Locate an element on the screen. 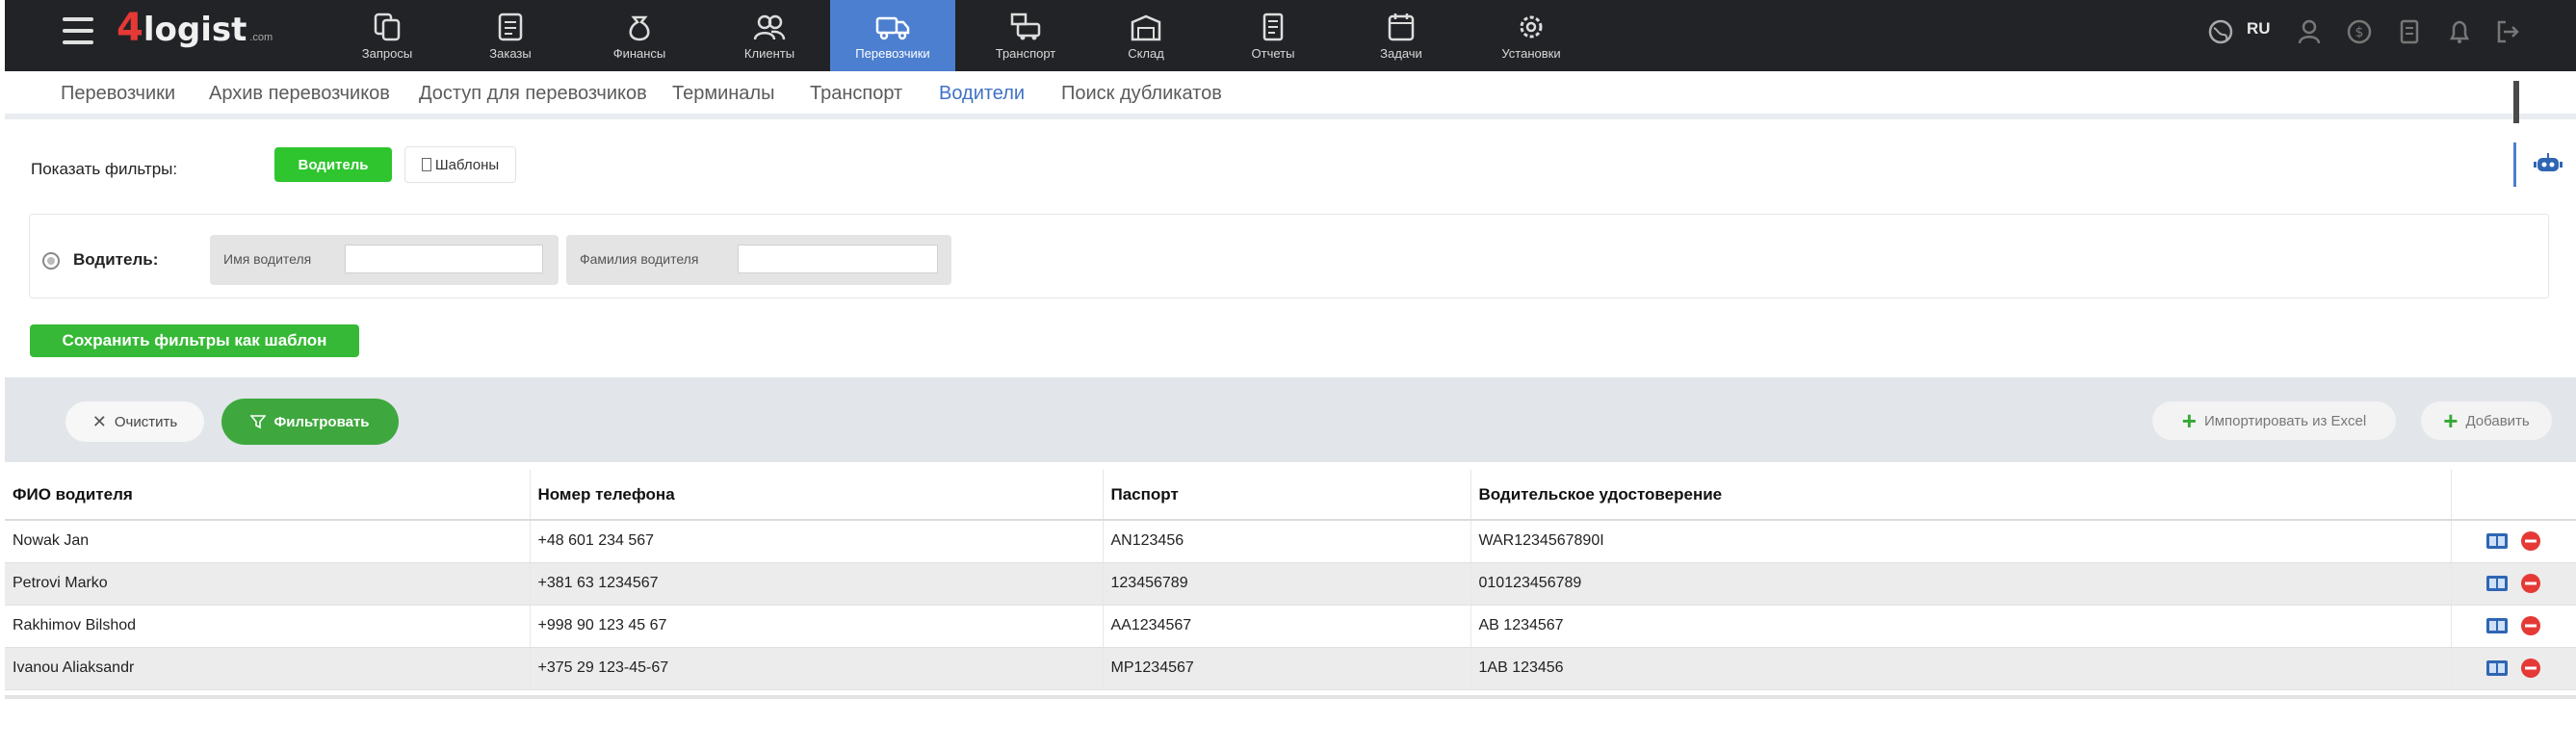 Image resolution: width=2576 pixels, height=749 pixels. reports-icon is located at coordinates (1273, 26).